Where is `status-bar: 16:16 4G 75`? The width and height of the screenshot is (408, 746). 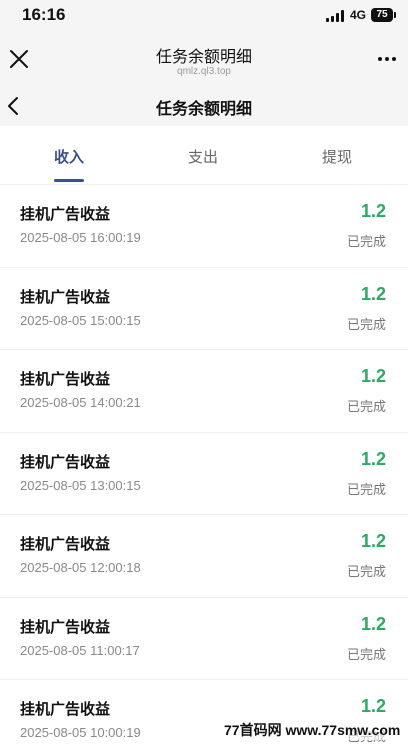
status-bar: 16:16 4G 75 is located at coordinates (204, 15).